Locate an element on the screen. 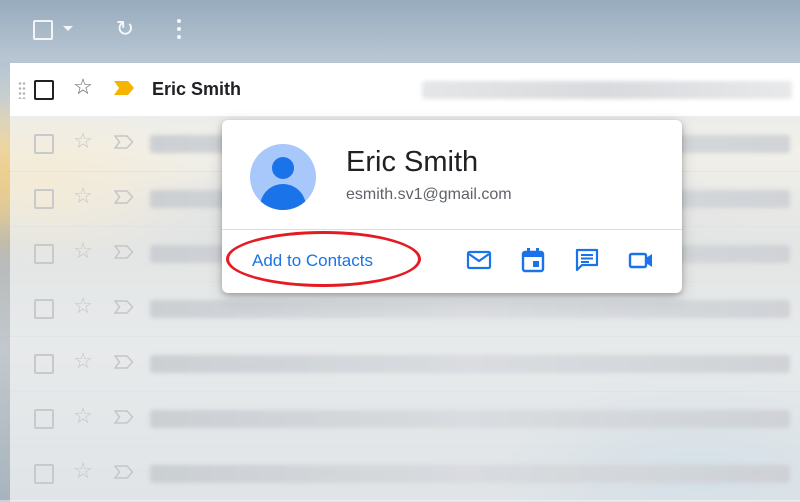 This screenshot has width=800, height=502. contact-name: Eric Smith is located at coordinates (412, 162).